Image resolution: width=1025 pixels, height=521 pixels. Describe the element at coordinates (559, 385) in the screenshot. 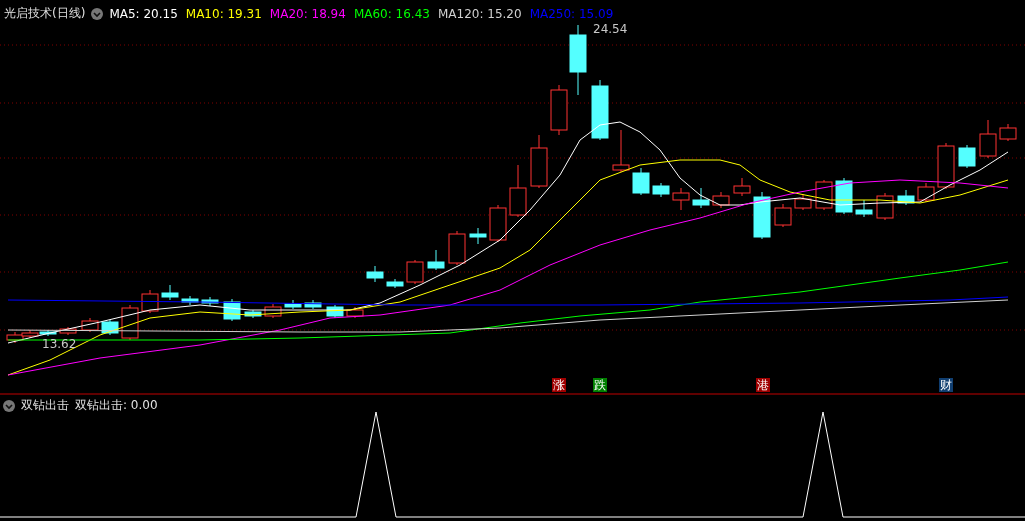

I see `event-marker: 涨` at that location.